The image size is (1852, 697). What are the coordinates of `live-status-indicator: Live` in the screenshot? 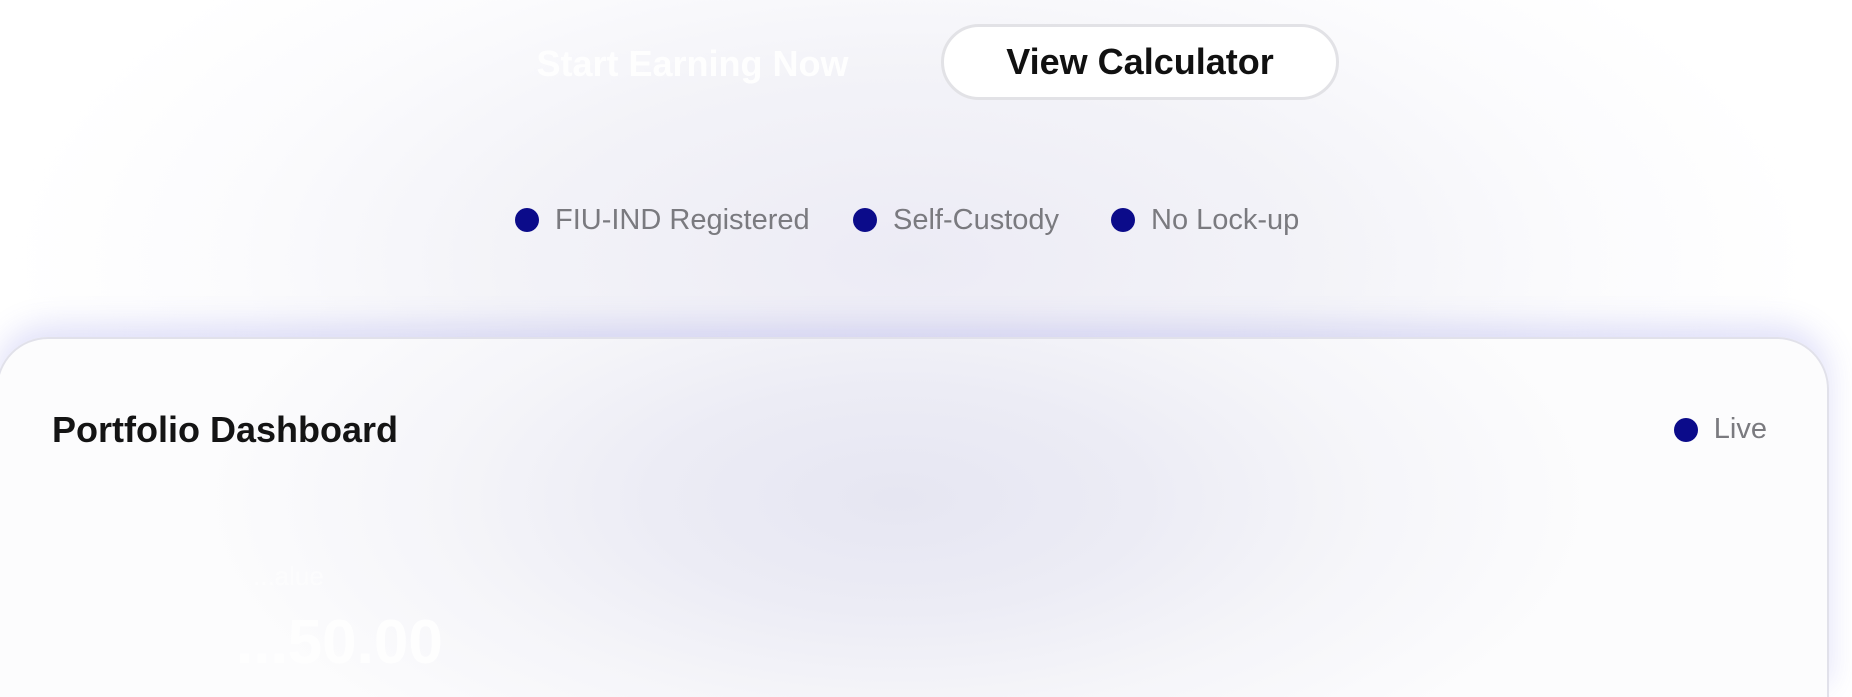 It's located at (1720, 429).